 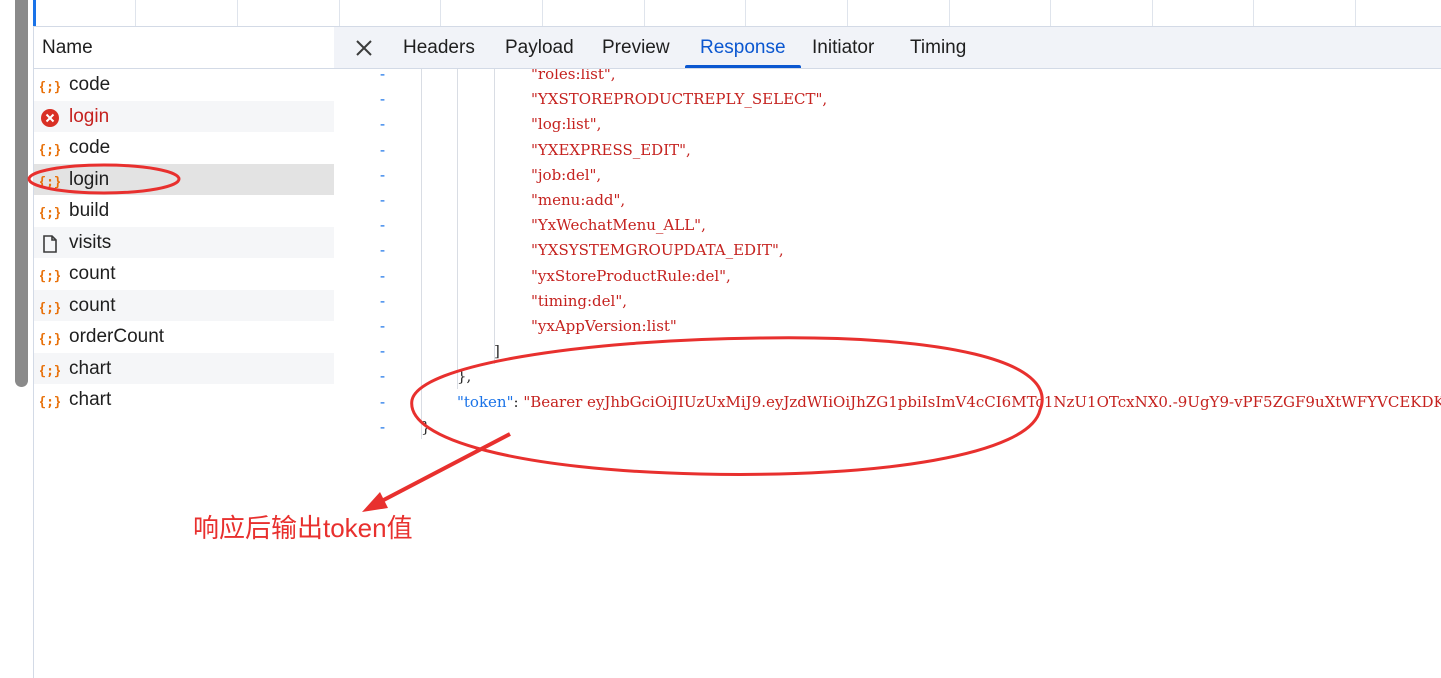 What do you see at coordinates (636, 47) in the screenshot?
I see `tab-preview: Preview` at bounding box center [636, 47].